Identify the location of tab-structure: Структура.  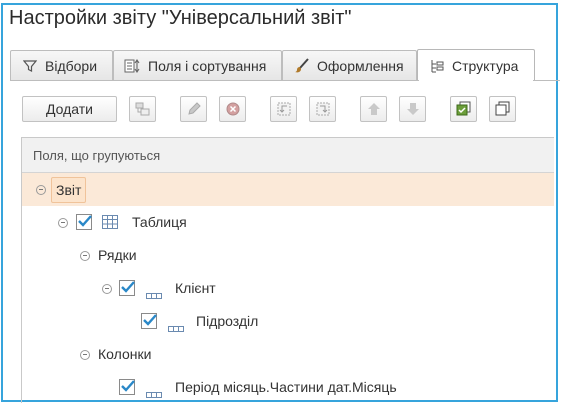
(476, 65).